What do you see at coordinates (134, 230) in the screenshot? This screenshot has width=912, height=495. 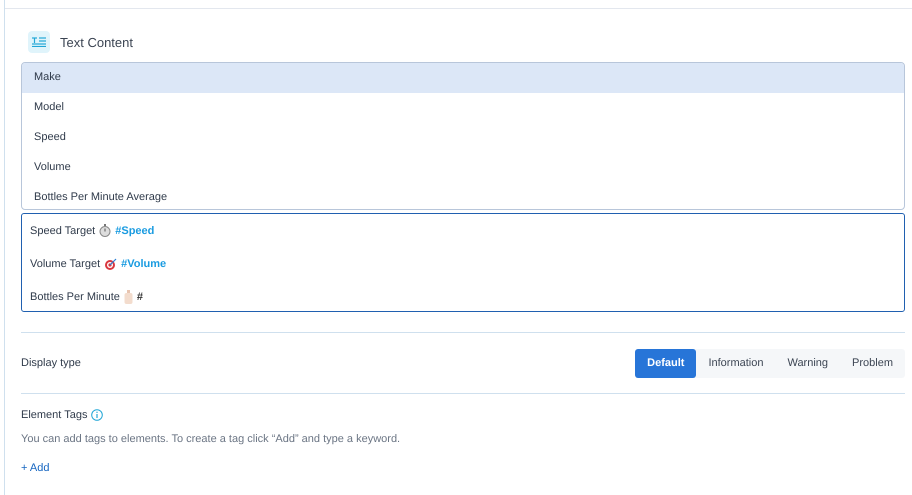 I see `hashtag: #Speed` at bounding box center [134, 230].